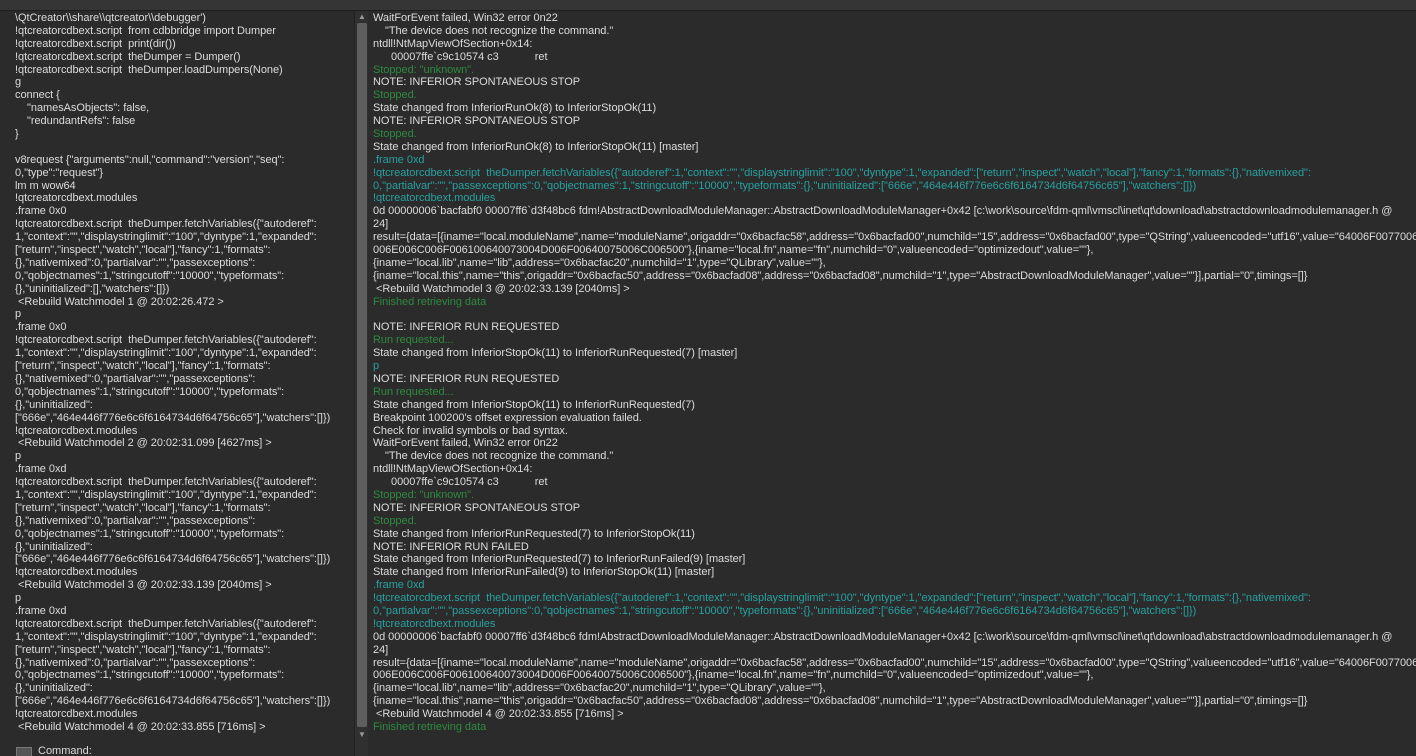 Image resolution: width=1416 pixels, height=756 pixels. Describe the element at coordinates (395, 134) in the screenshot. I see `output-log-line: Stopped.` at that location.